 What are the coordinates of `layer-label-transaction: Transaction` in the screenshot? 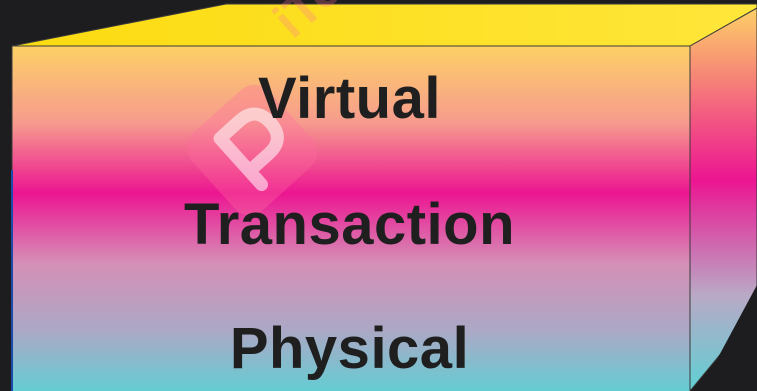 It's located at (349, 224).